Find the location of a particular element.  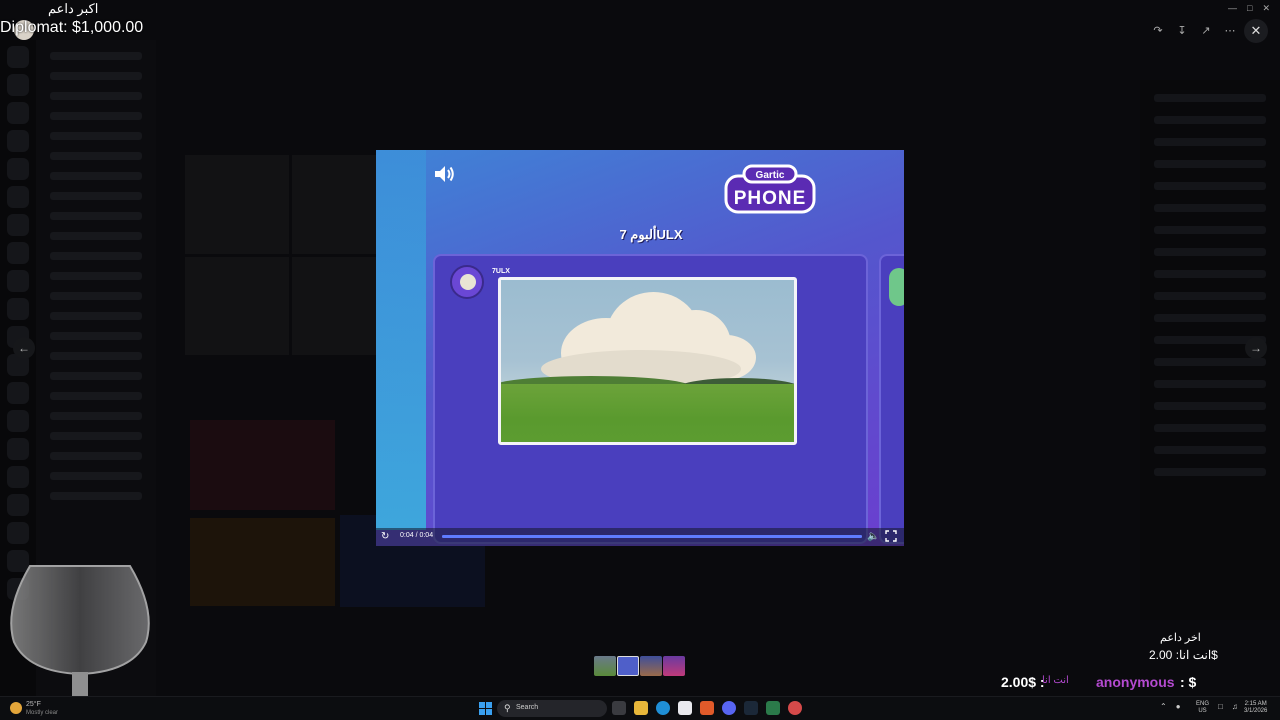

file-explorer-icon is located at coordinates (641, 708).